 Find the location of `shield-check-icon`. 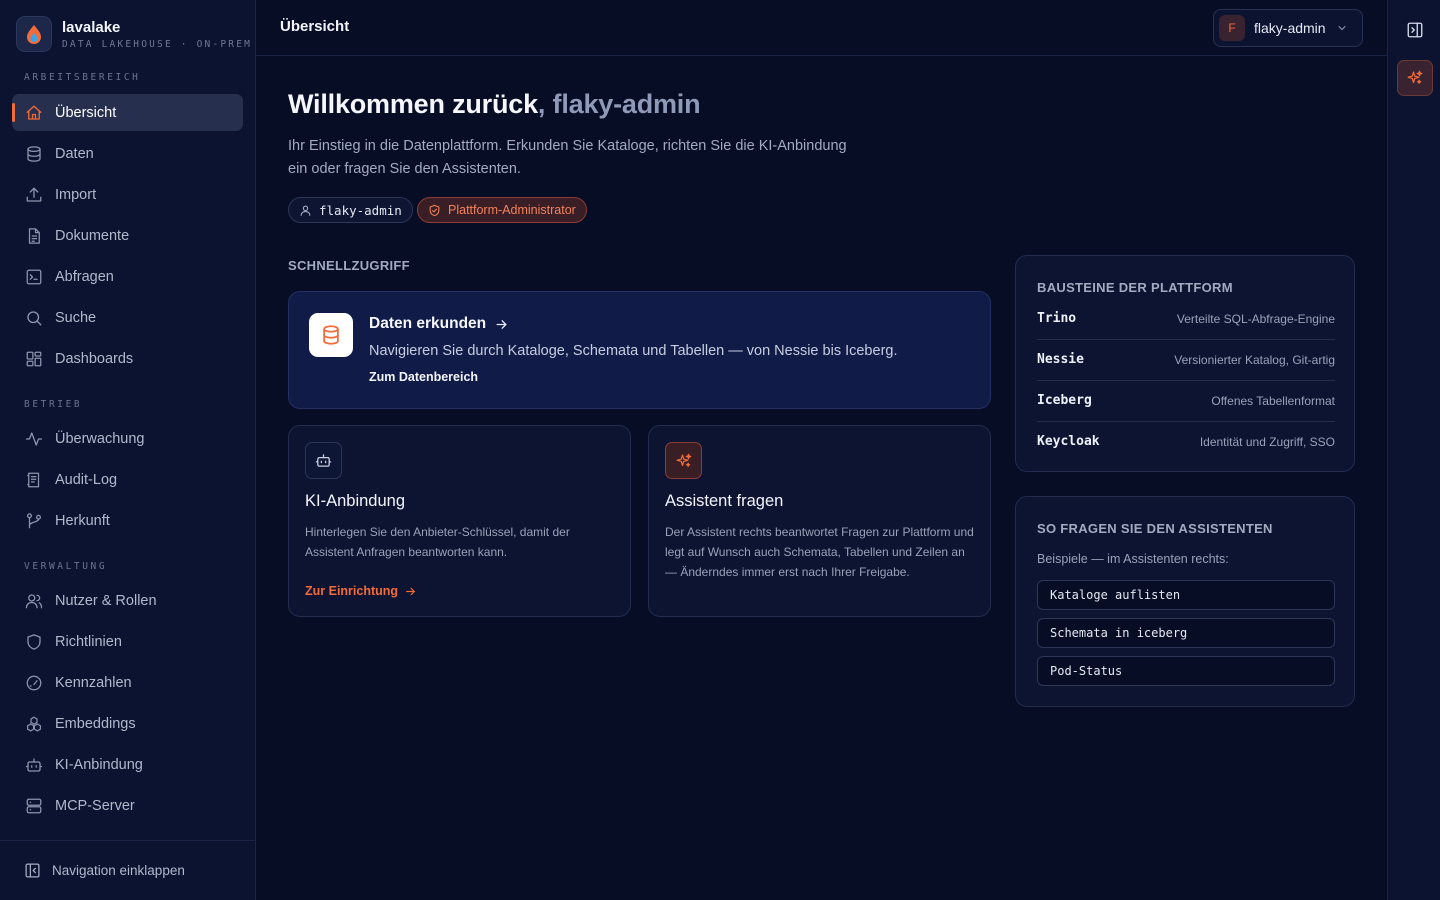

shield-check-icon is located at coordinates (434, 210).